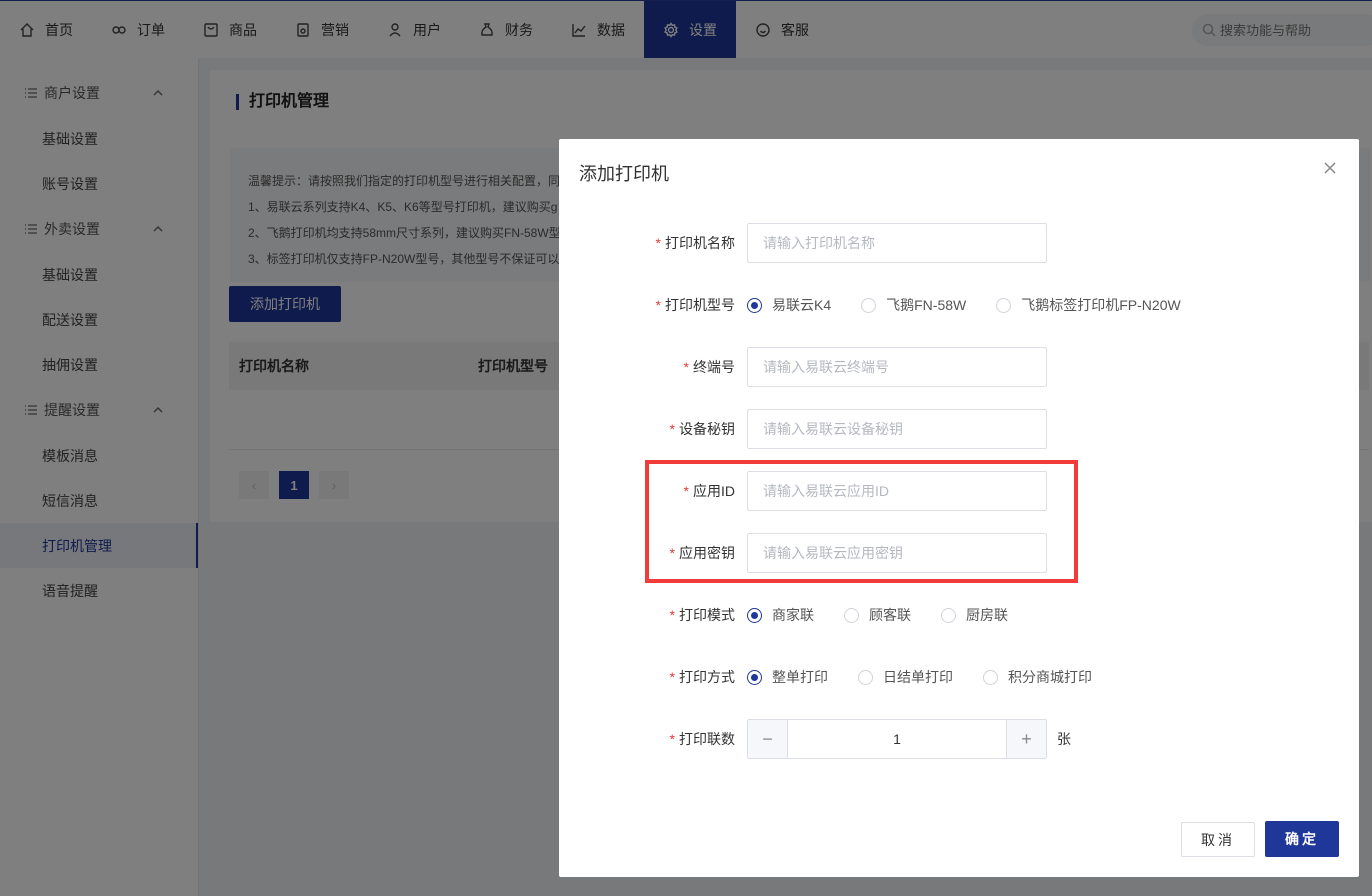 The image size is (1372, 896). I want to click on field-label: * 打印方式, so click(653, 677).